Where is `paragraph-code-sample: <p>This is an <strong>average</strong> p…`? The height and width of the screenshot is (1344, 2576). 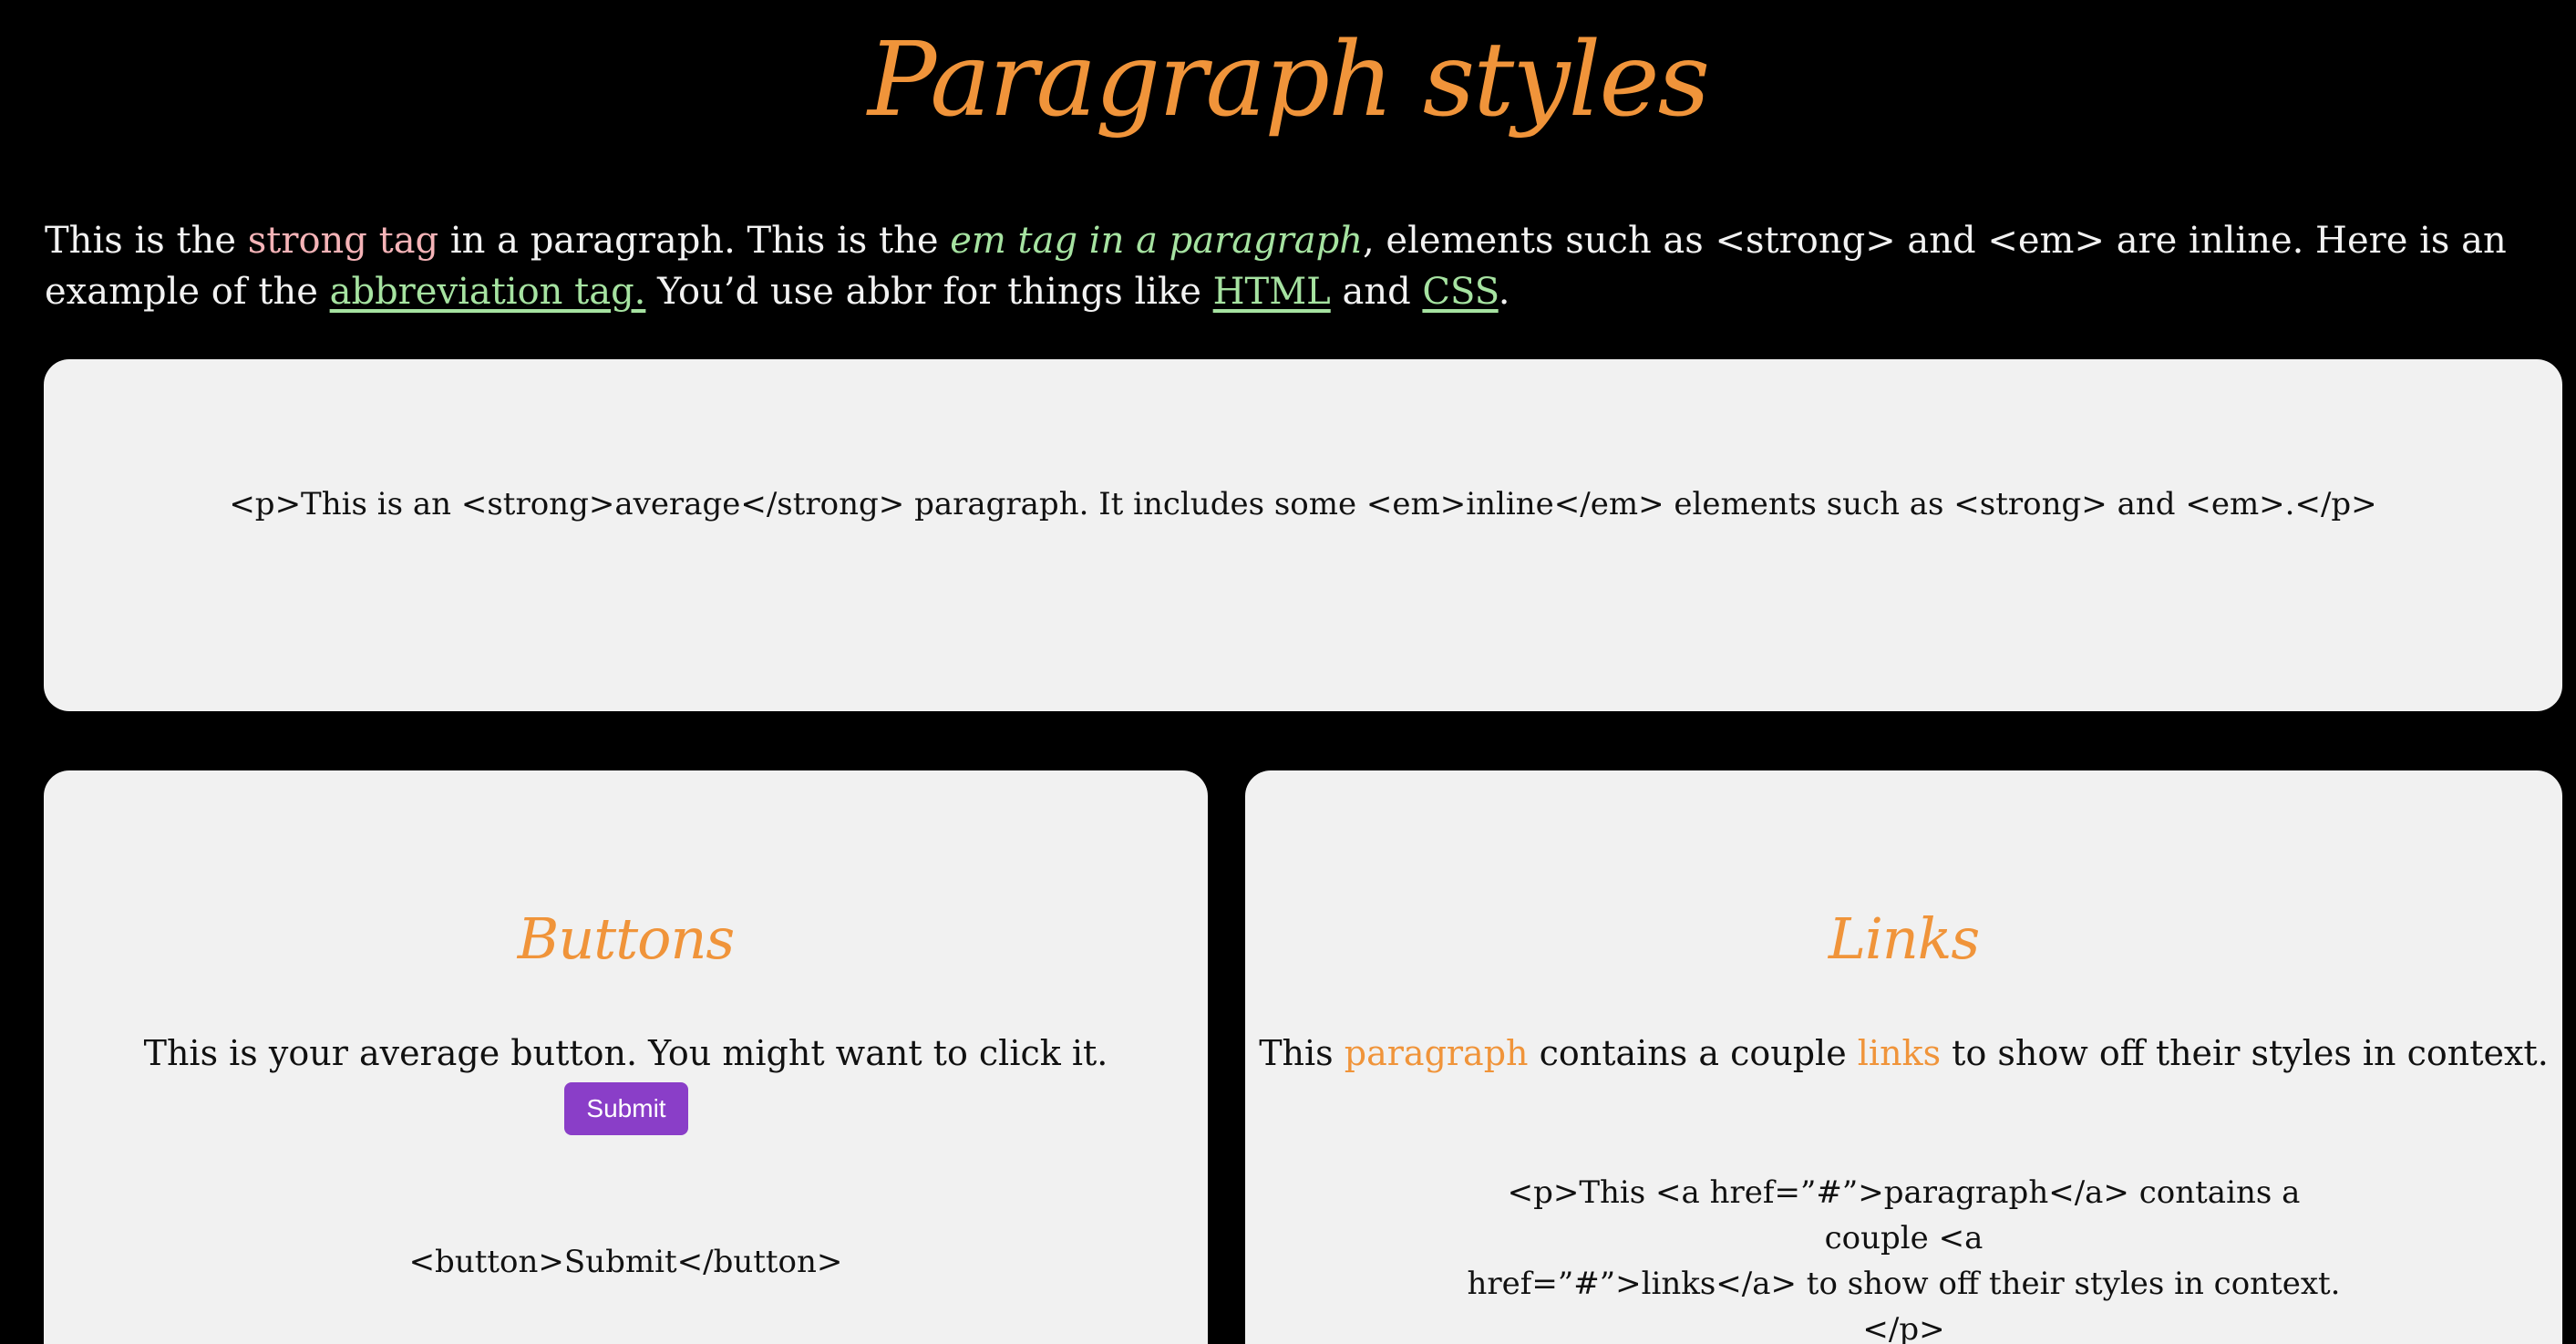 paragraph-code-sample: <p>This is an <strong>average</strong> p… is located at coordinates (1303, 504).